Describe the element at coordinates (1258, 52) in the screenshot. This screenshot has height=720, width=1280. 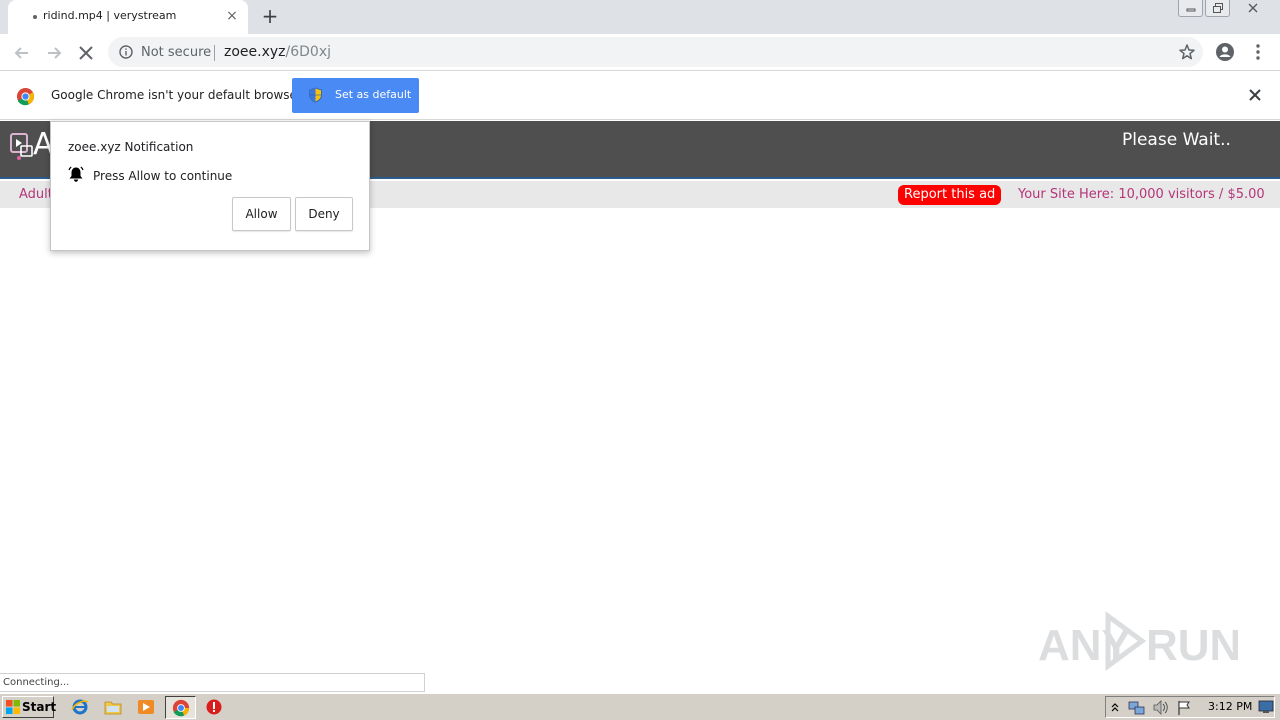
I see `menu-icon` at that location.